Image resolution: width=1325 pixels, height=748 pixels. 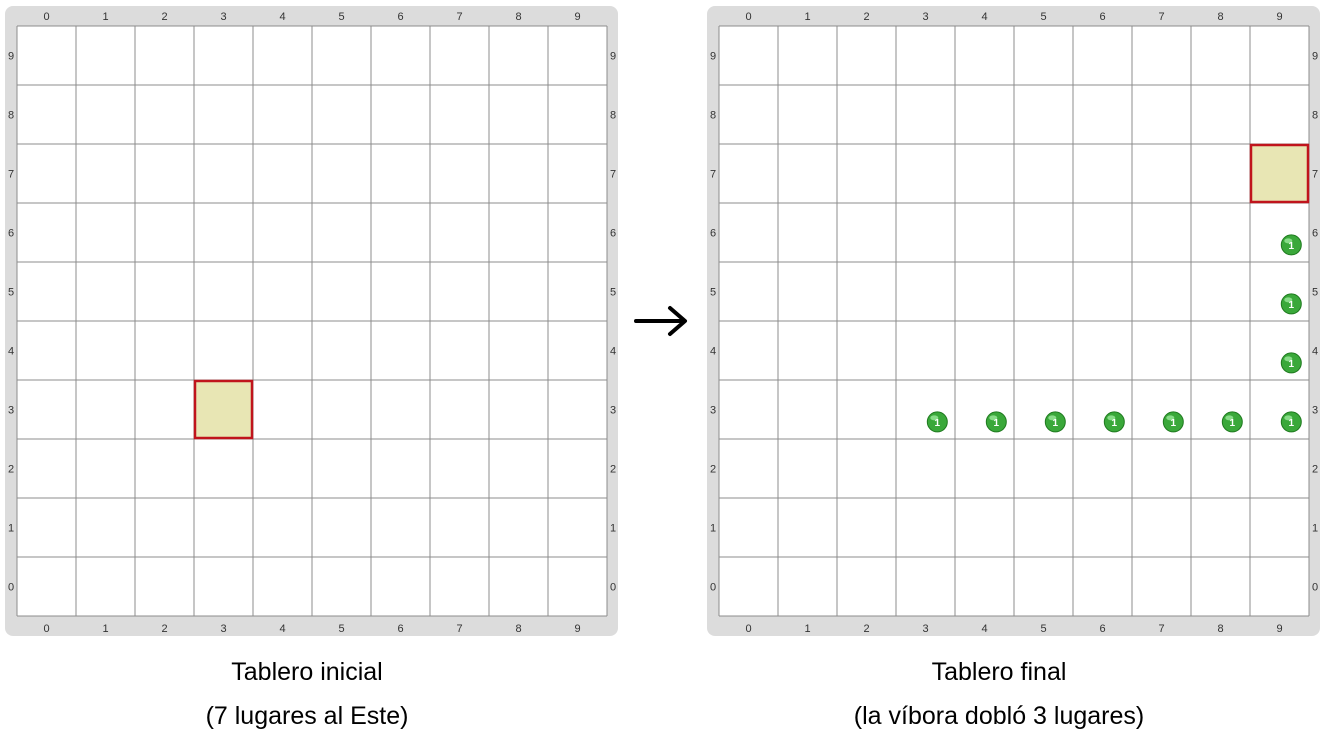 What do you see at coordinates (282, 629) in the screenshot?
I see `initial-col-label-bottom: 4` at bounding box center [282, 629].